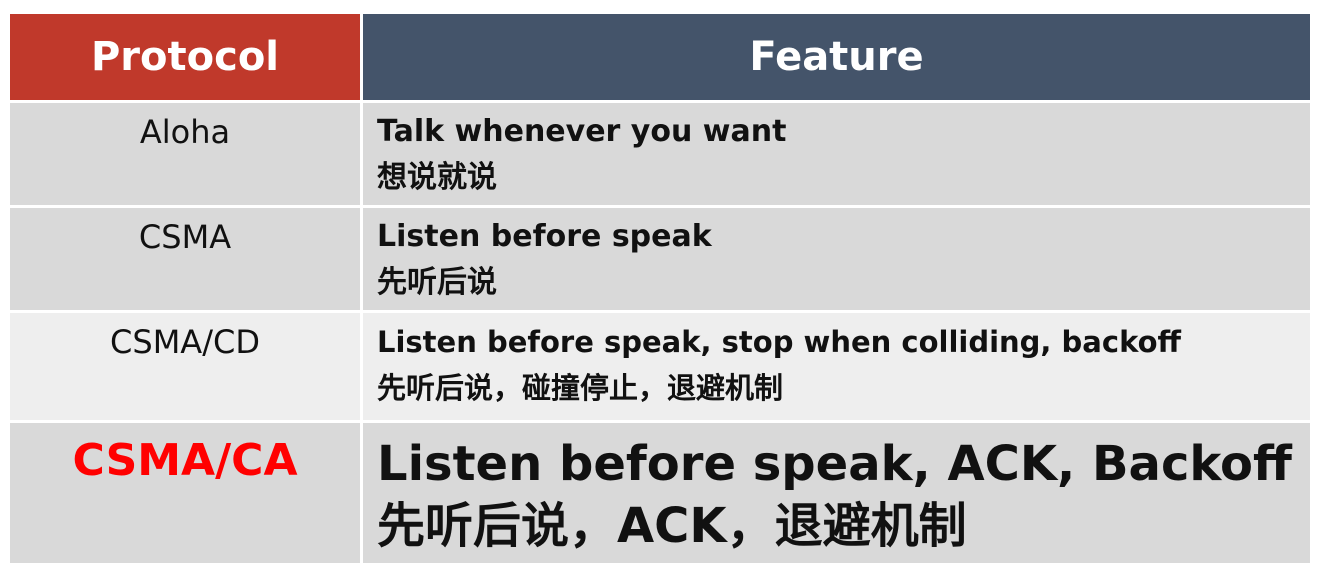  Describe the element at coordinates (186, 154) in the screenshot. I see `protocol-cell: Aloha` at that location.